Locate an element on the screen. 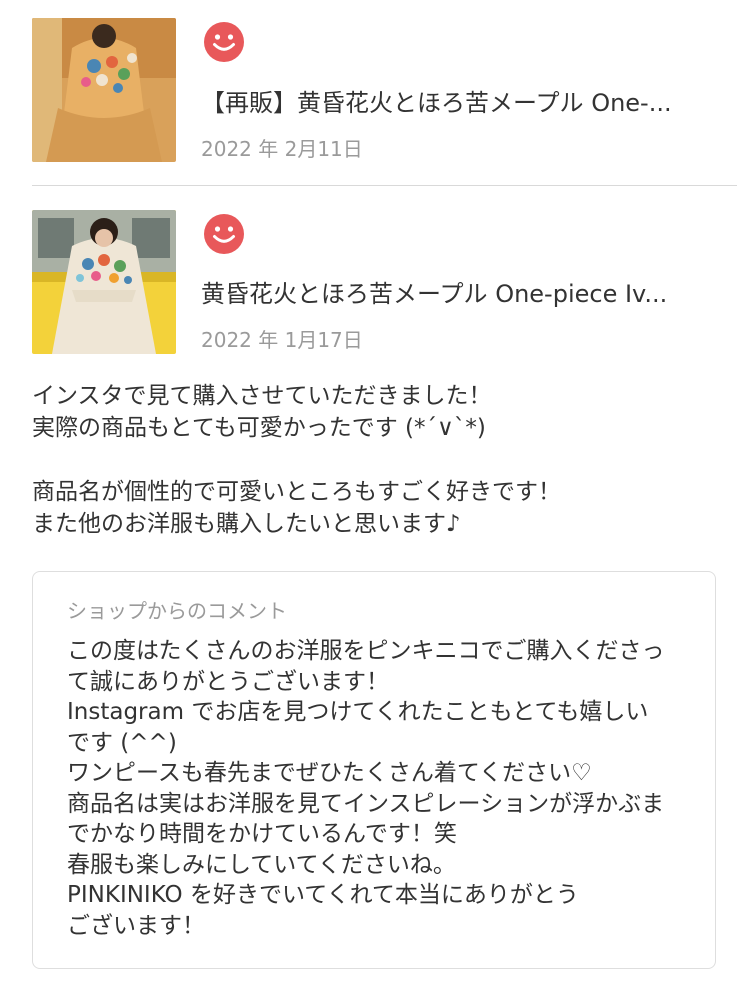  shop-reply-line: です (^^) is located at coordinates (122, 742).